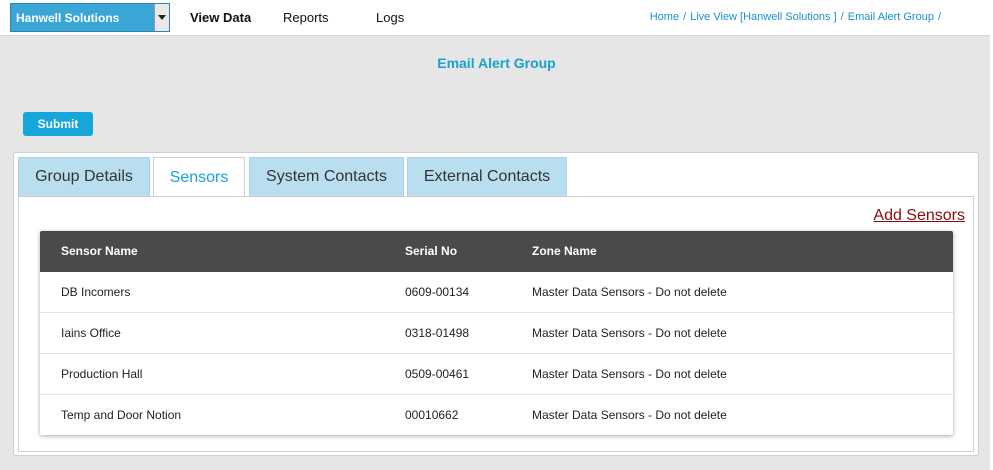 The image size is (993, 470). I want to click on breadcrumb-live-view: Live View [Hanwell Solutions ], so click(763, 17).